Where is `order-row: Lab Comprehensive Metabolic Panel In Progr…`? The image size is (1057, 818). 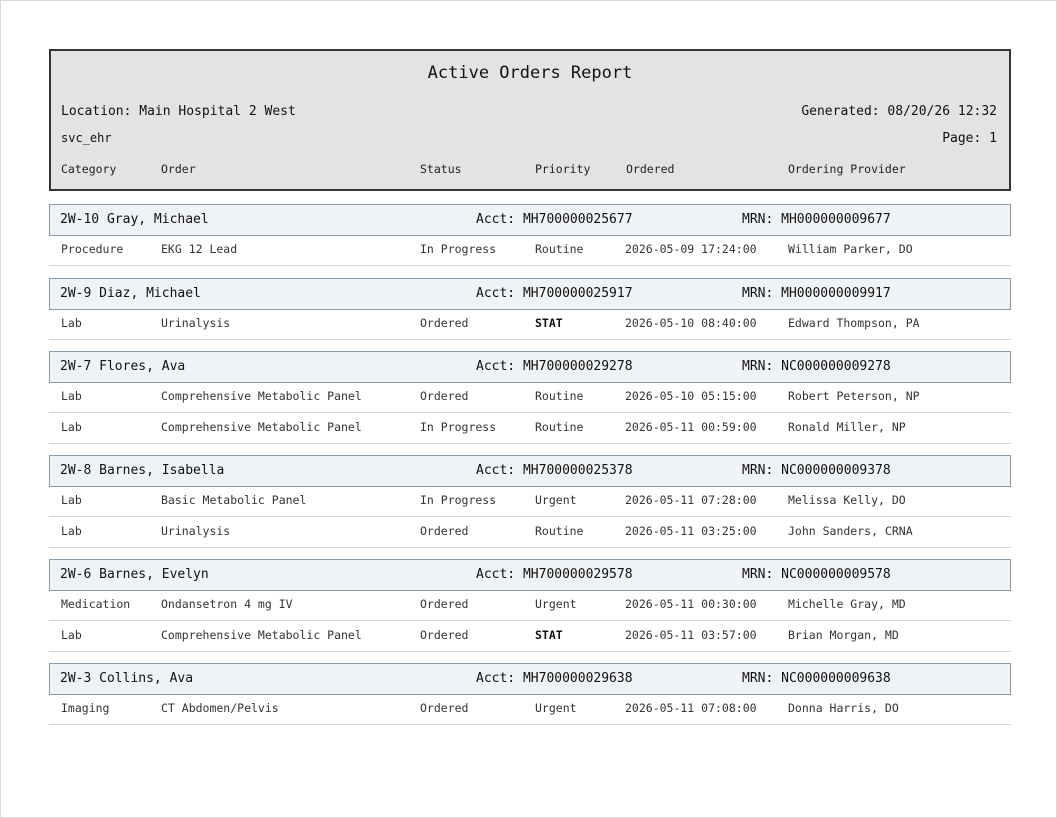
order-row: Lab Comprehensive Metabolic Panel In Progr… is located at coordinates (530, 429).